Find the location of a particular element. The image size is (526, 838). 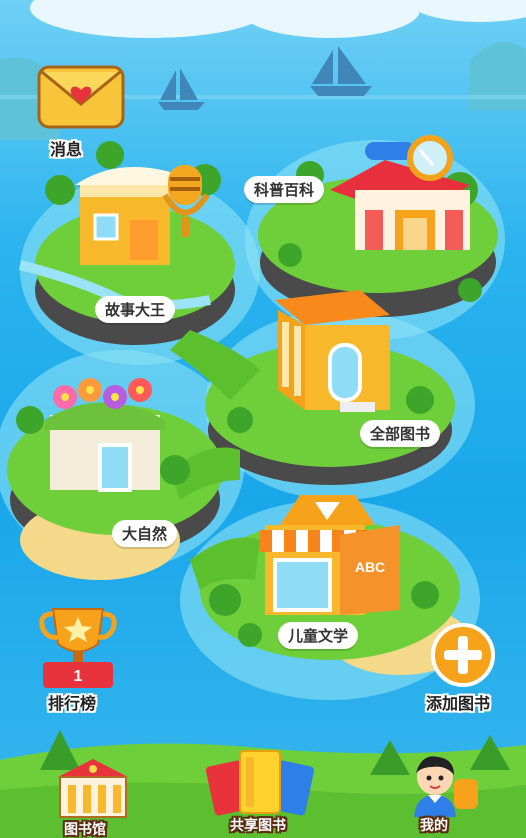

nav-item-library: 图书馆 is located at coordinates (93, 797).